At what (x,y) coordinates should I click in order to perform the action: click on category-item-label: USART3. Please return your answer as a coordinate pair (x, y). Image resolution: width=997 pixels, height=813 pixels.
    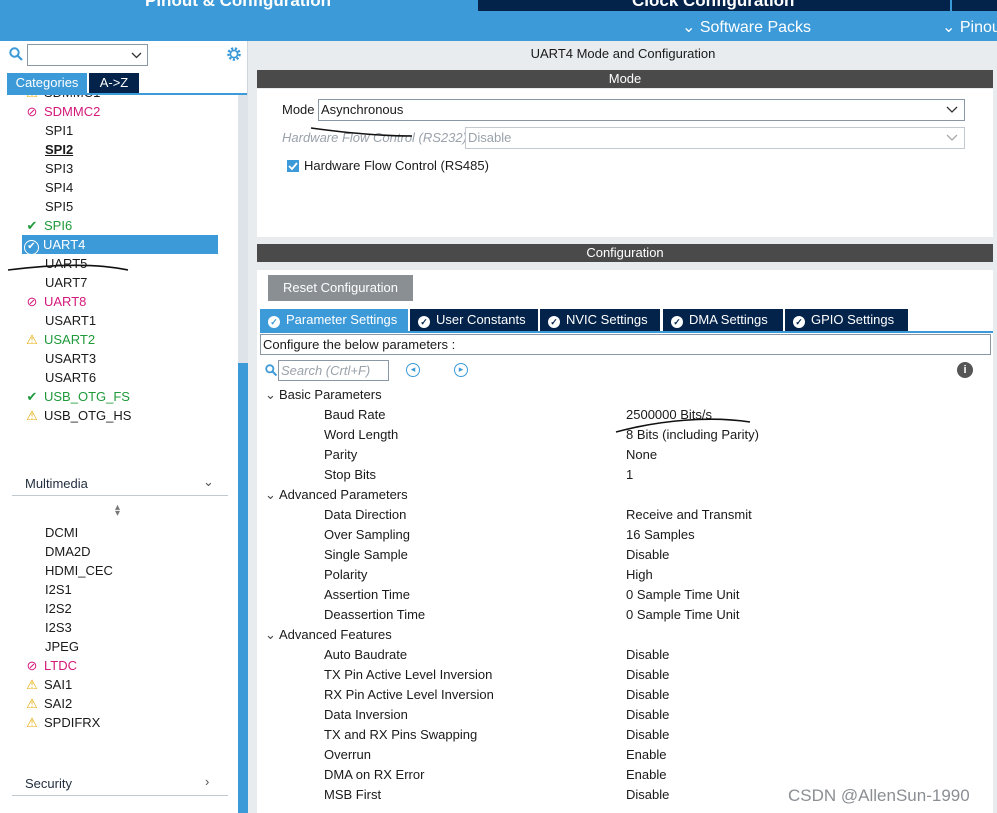
    Looking at the image, I should click on (71, 358).